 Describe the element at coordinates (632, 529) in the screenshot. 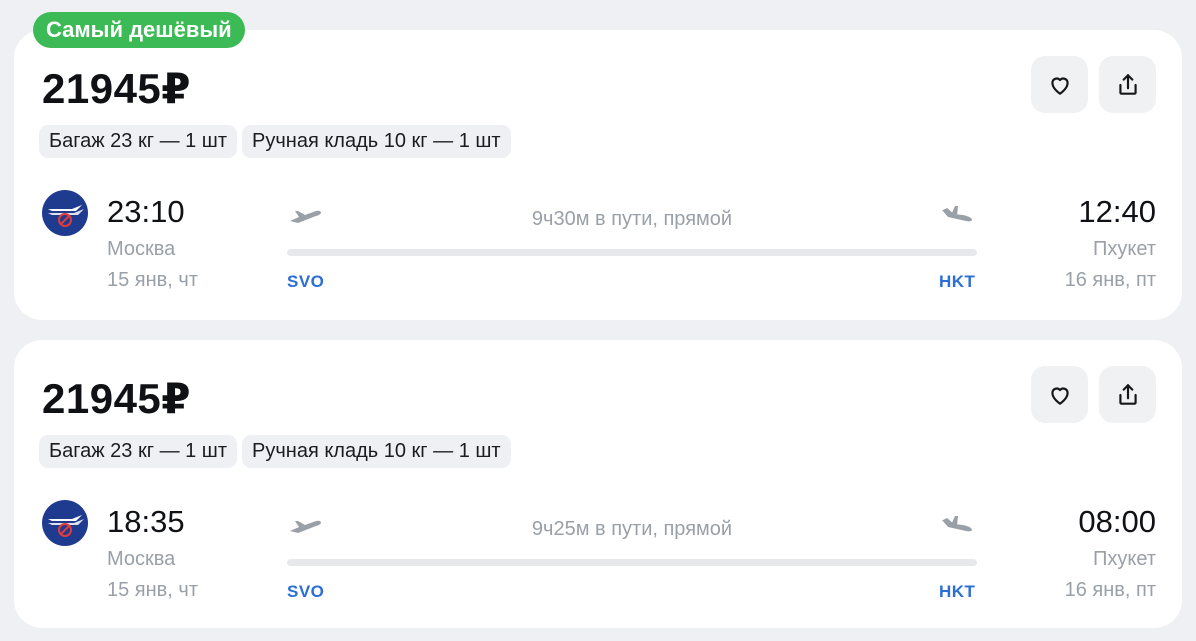

I see `flight-duration: 9ч25м в пути, прямой` at that location.